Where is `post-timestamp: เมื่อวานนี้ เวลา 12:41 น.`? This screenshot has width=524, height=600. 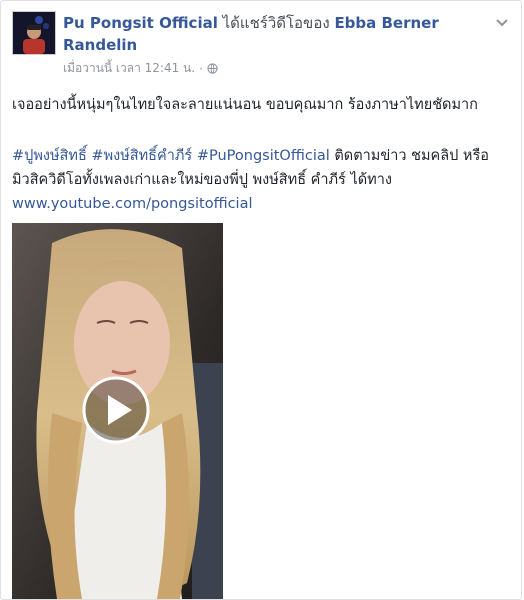
post-timestamp: เมื่อวานนี้ เวลา 12:41 น. is located at coordinates (129, 68).